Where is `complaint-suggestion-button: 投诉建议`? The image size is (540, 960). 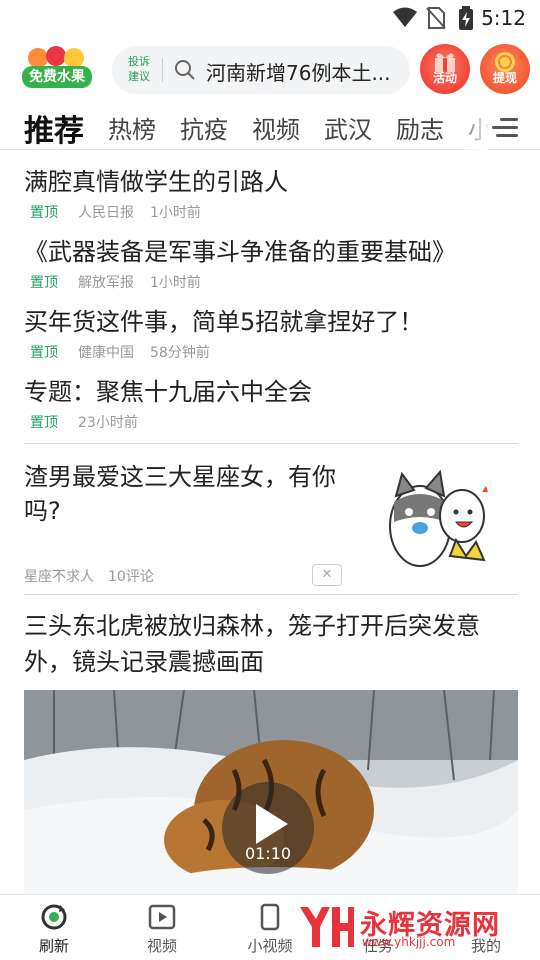 complaint-suggestion-button: 投诉建议 is located at coordinates (139, 69).